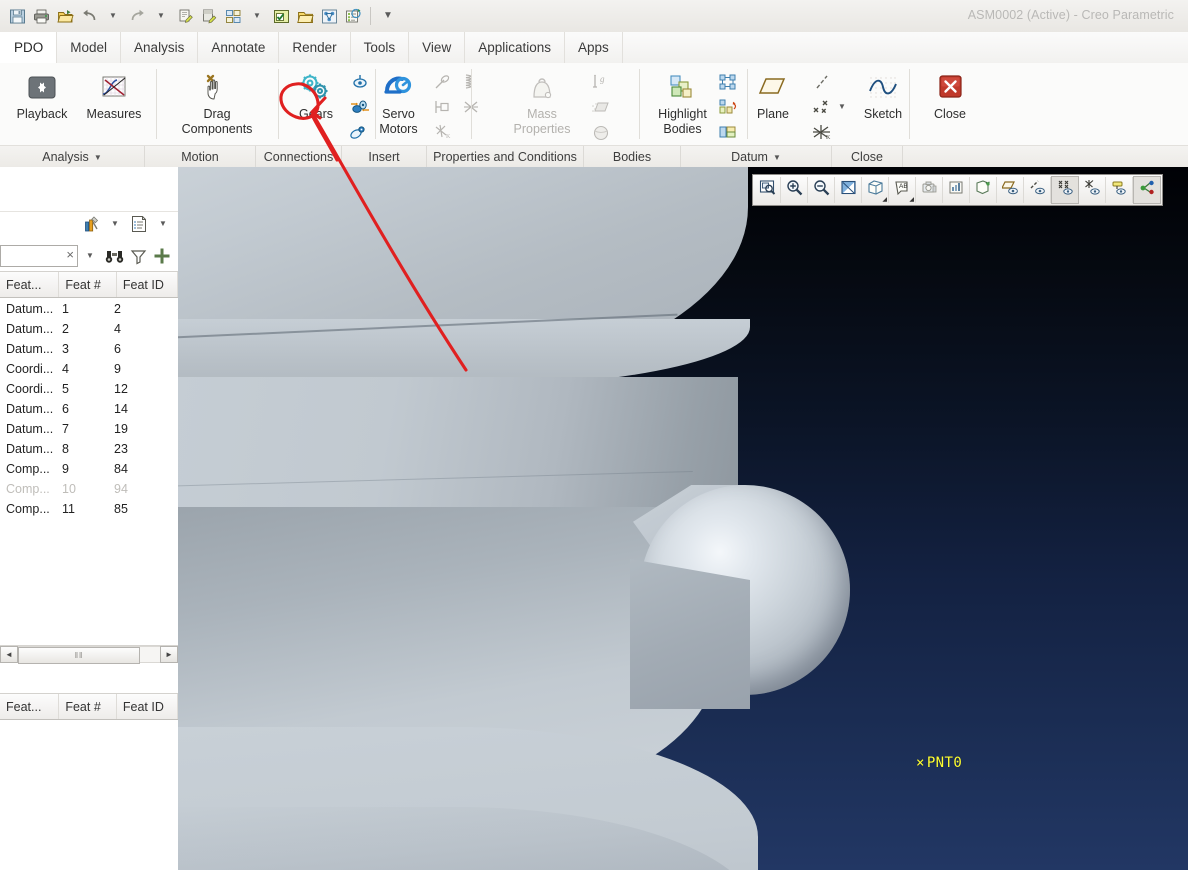 The height and width of the screenshot is (870, 1188). Describe the element at coordinates (42, 94) in the screenshot. I see `playback-button: Playback` at that location.